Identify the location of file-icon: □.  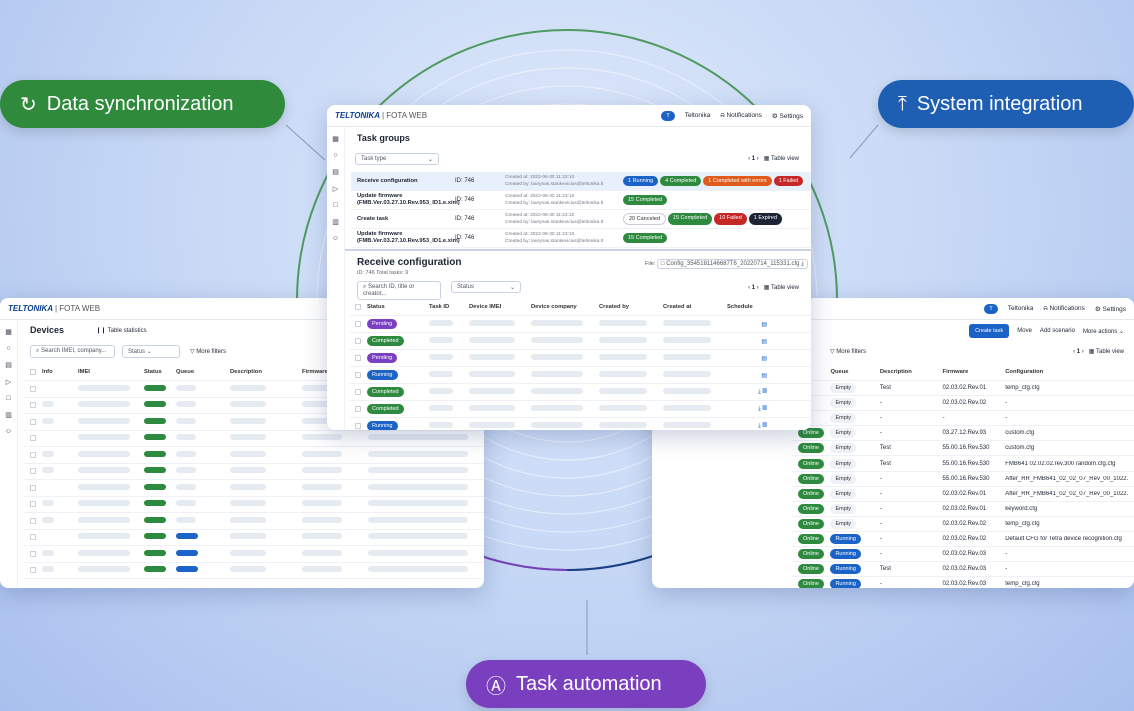
(8, 398).